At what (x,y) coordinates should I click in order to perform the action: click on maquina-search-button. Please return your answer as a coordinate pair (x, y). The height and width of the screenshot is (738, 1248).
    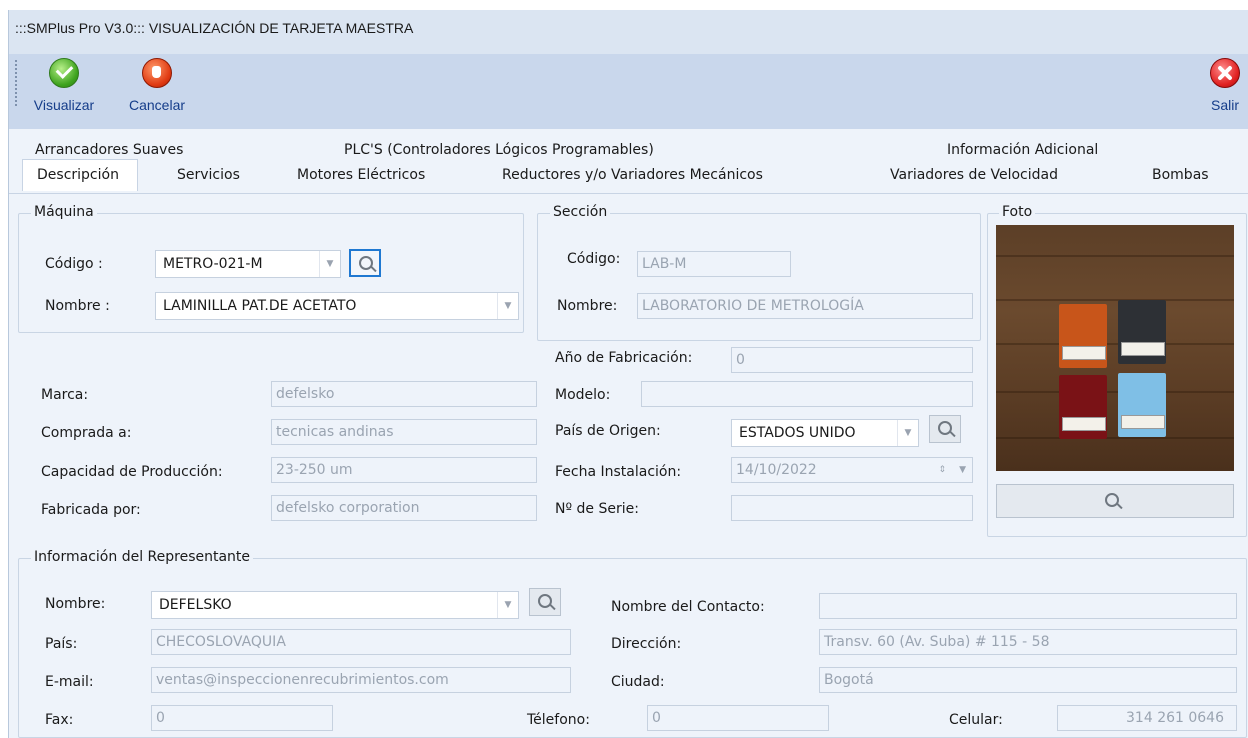
    Looking at the image, I should click on (365, 263).